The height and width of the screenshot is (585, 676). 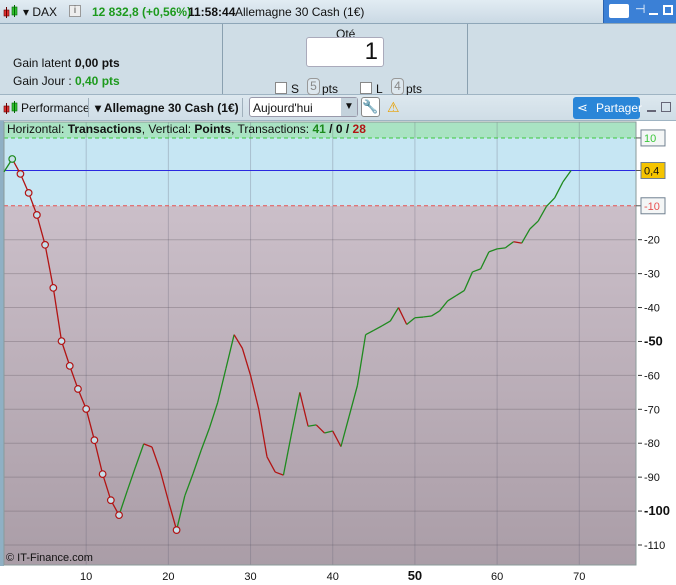 What do you see at coordinates (168, 577) in the screenshot?
I see `x-tick-label: 20` at bounding box center [168, 577].